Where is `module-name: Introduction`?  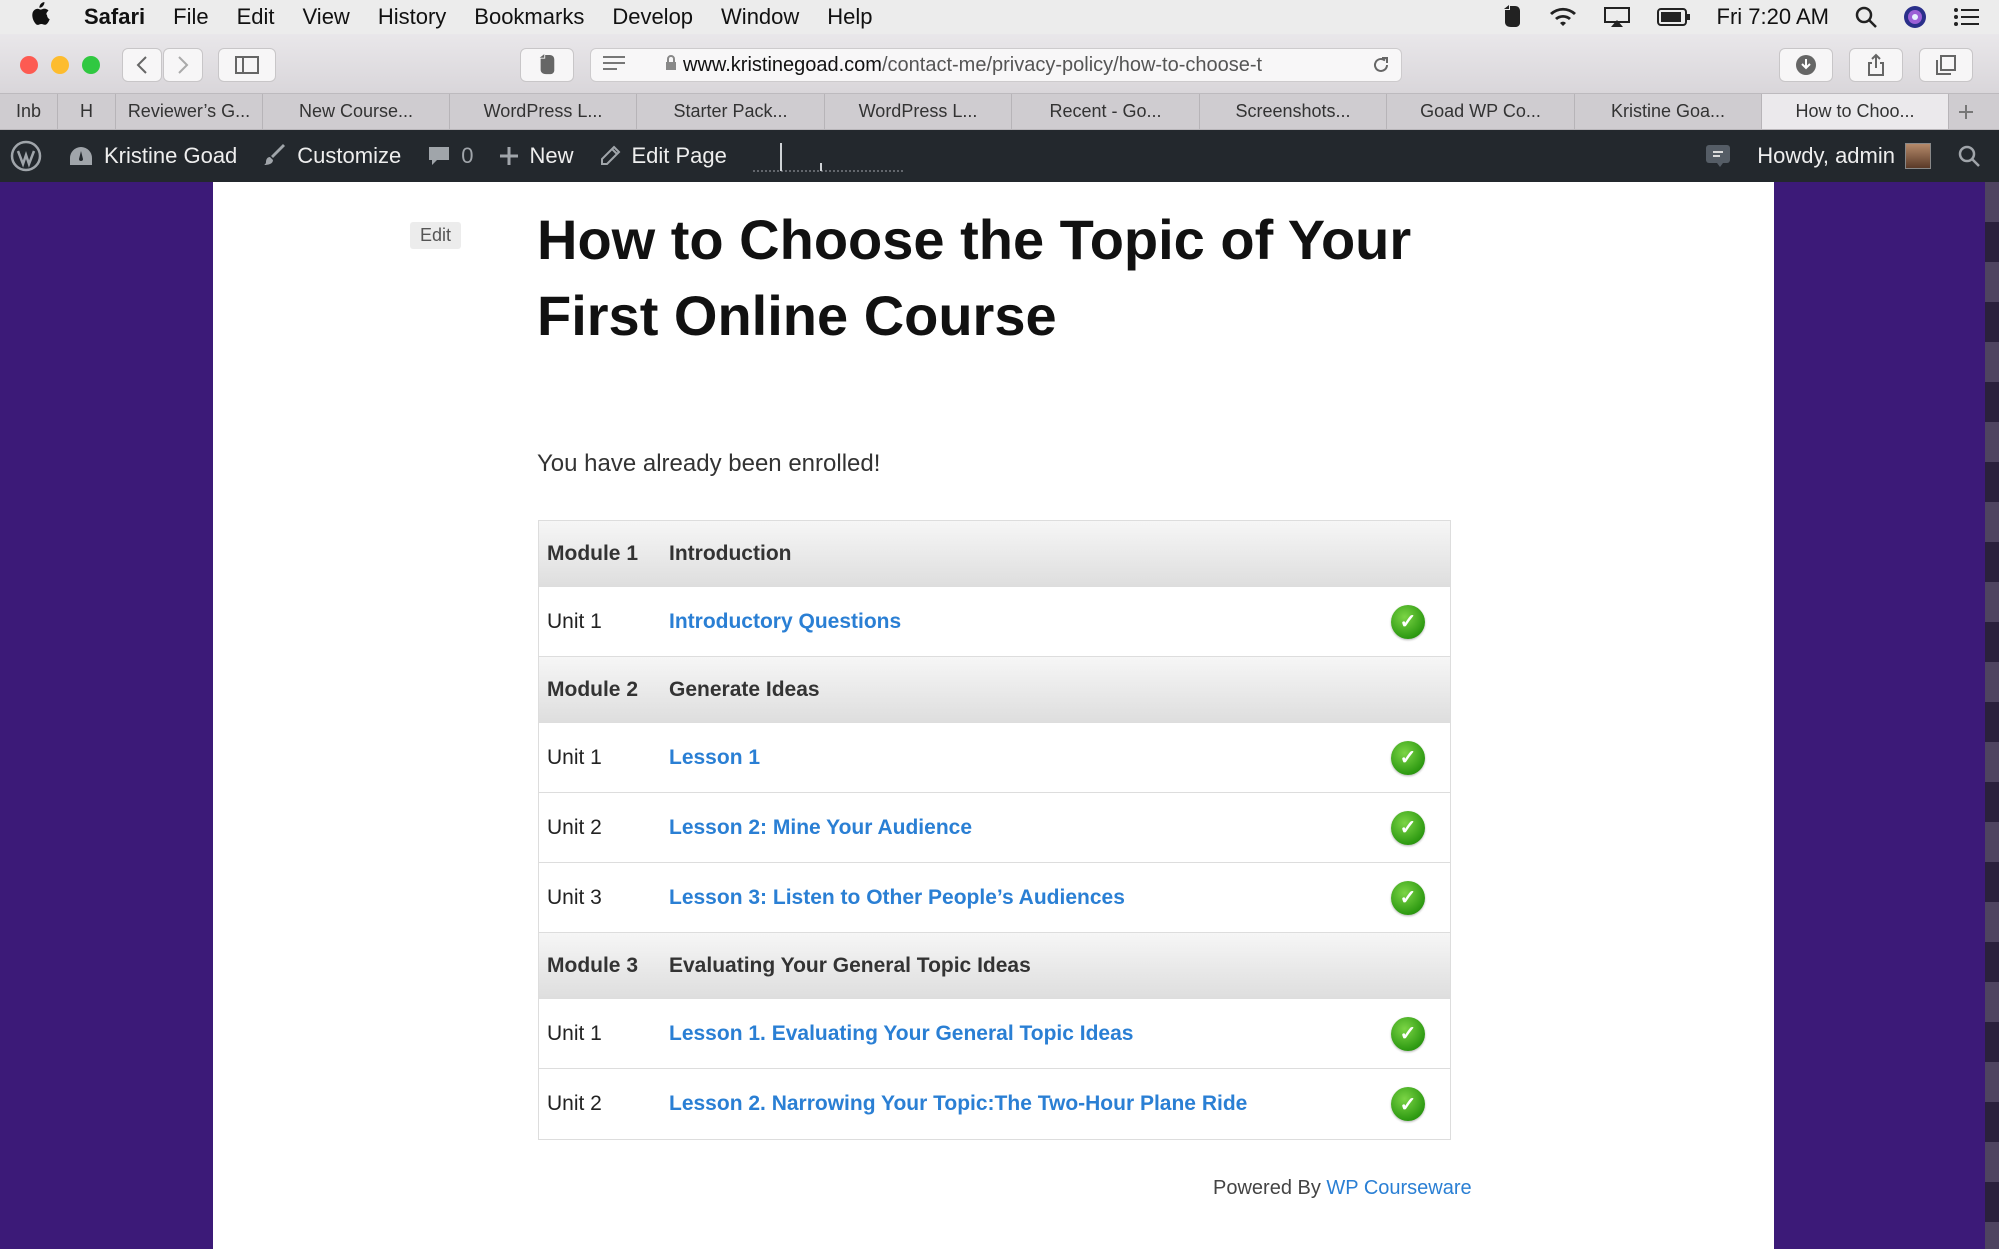 module-name: Introduction is located at coordinates (730, 553).